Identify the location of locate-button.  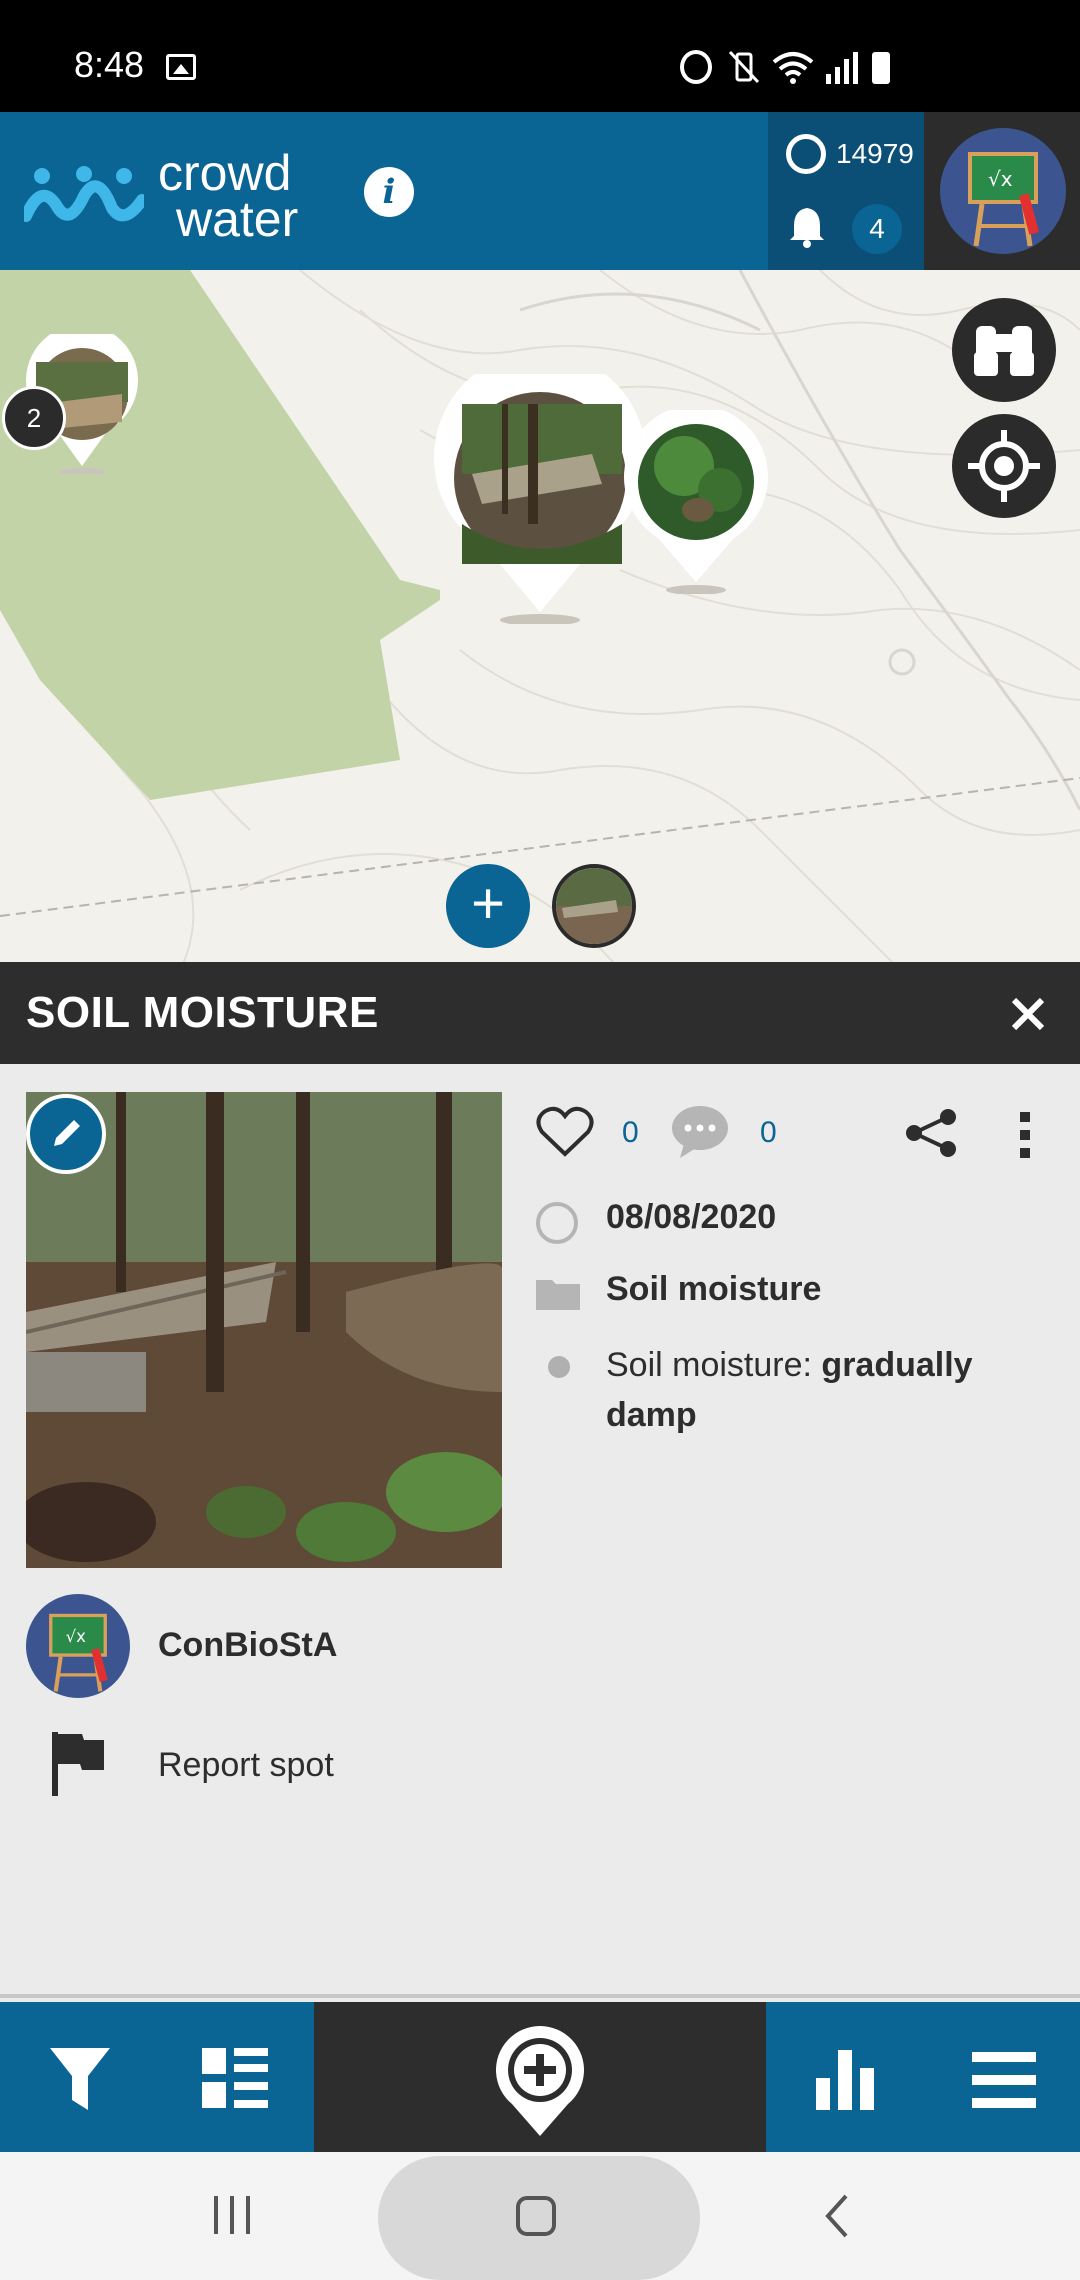
(1004, 466).